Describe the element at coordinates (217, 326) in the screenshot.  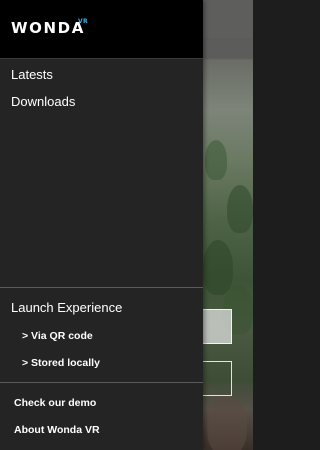
I see `background-card` at that location.